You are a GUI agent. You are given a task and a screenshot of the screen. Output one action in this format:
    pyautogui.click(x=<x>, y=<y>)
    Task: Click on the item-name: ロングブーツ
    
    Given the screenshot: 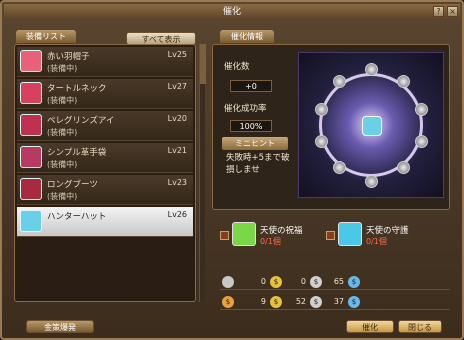 What is the action you would take?
    pyautogui.click(x=72, y=185)
    